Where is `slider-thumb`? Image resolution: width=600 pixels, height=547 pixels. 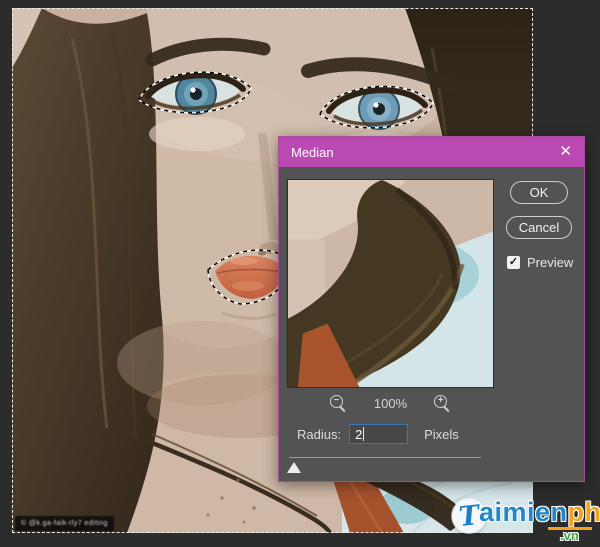
slider-thumb is located at coordinates (294, 467).